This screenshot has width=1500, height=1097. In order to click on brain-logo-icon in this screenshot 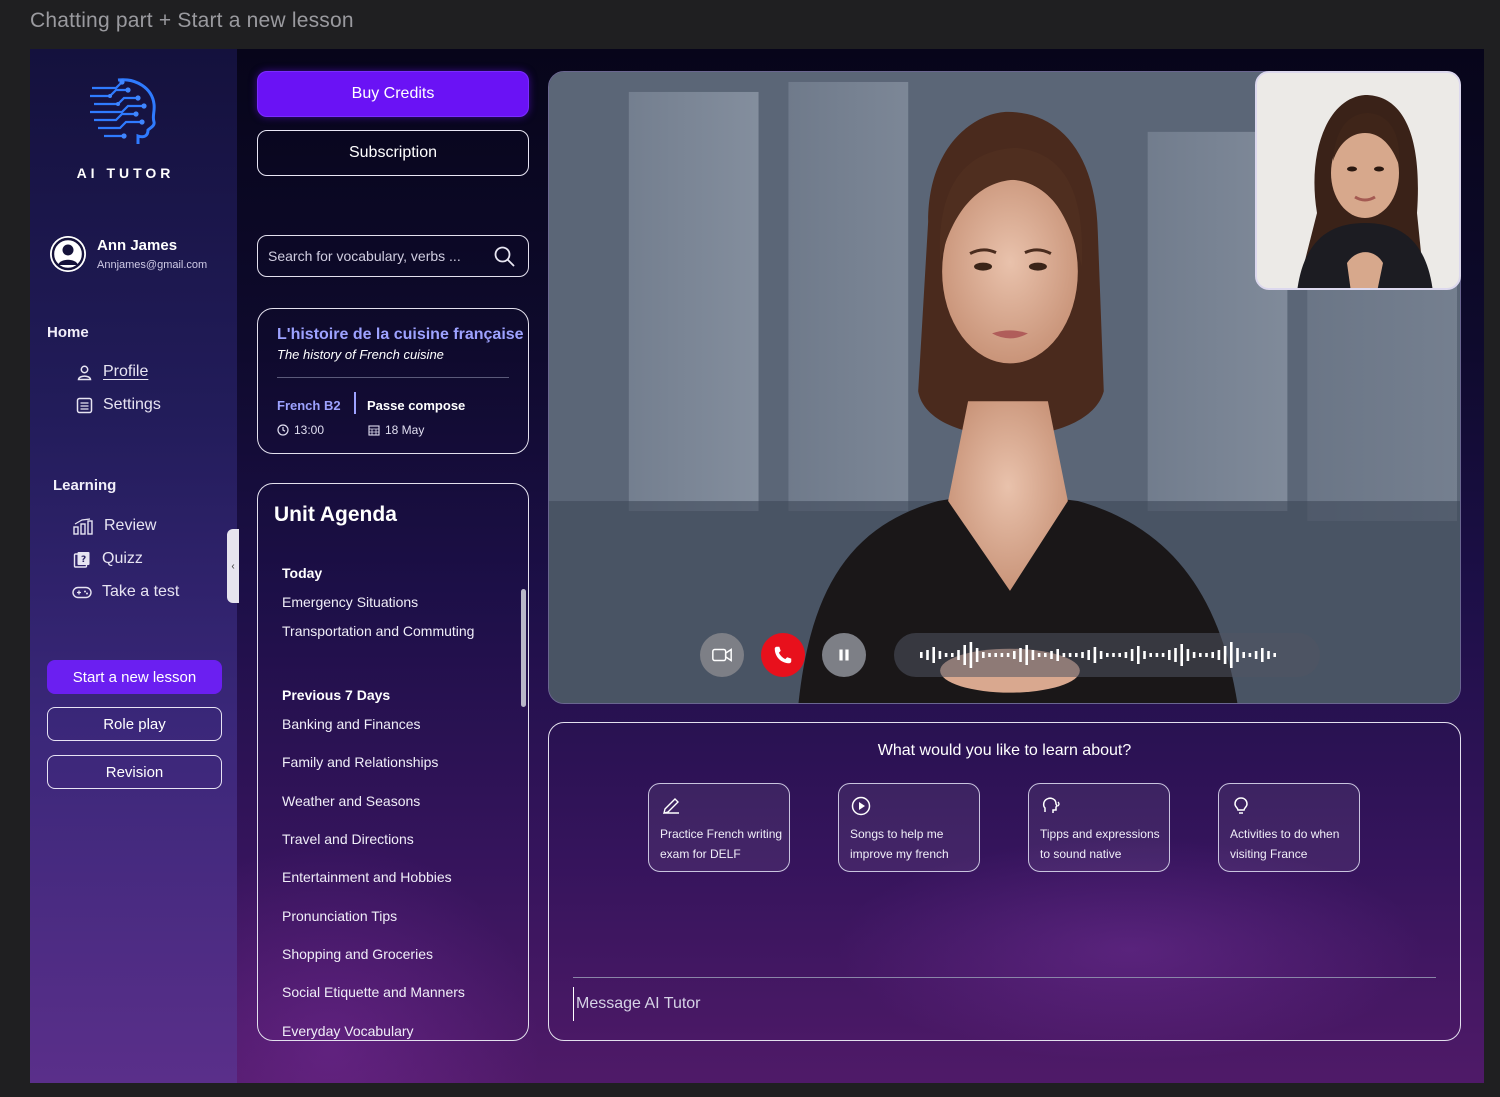, I will do `click(123, 111)`.